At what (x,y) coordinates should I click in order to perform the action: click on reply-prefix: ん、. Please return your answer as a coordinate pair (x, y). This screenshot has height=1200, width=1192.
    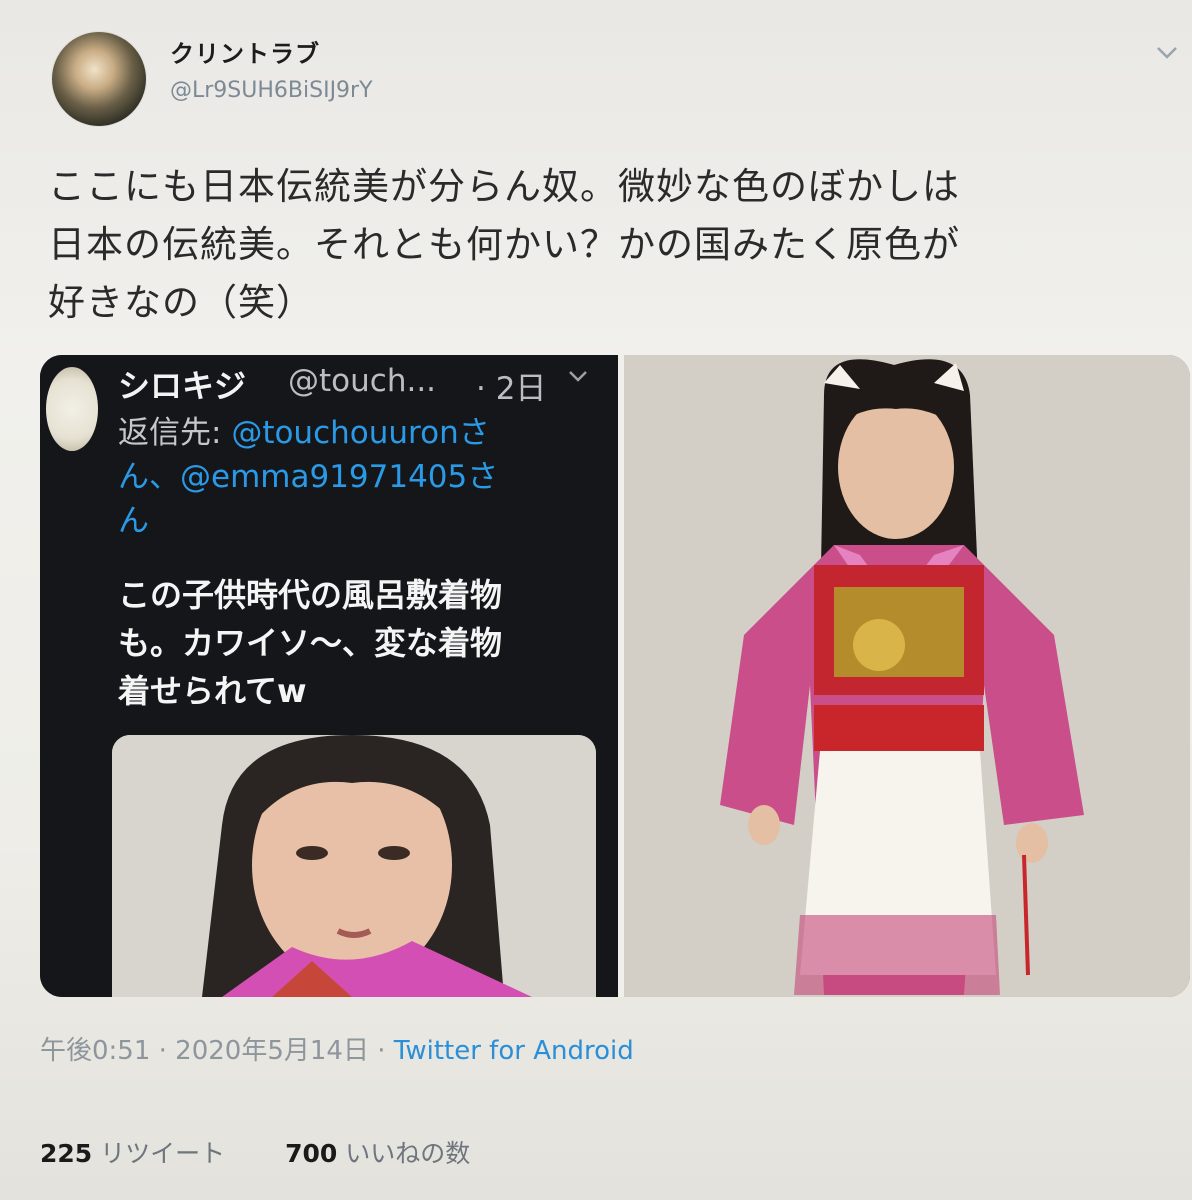
    Looking at the image, I should click on (149, 477).